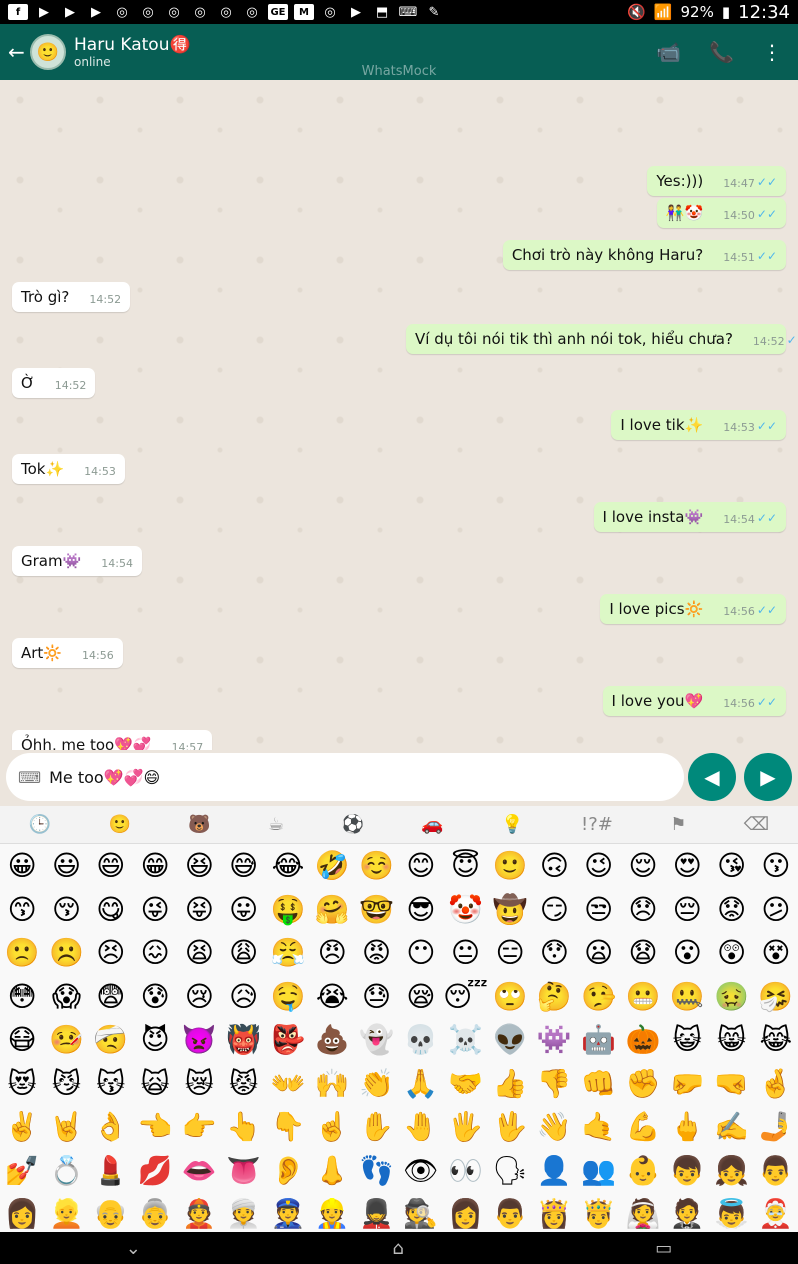 The image size is (798, 1264). What do you see at coordinates (554, 1126) in the screenshot?
I see `emoji-key: 👋` at bounding box center [554, 1126].